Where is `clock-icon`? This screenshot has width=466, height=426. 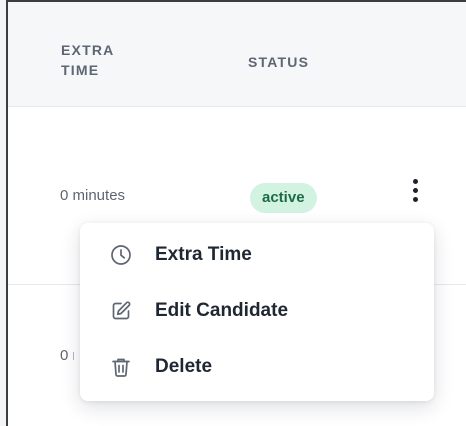
clock-icon is located at coordinates (121, 255).